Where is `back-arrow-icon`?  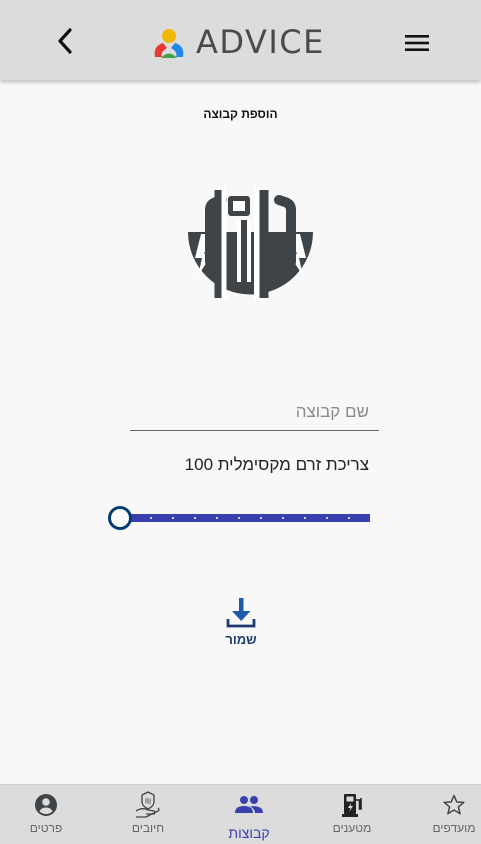 back-arrow-icon is located at coordinates (65, 41).